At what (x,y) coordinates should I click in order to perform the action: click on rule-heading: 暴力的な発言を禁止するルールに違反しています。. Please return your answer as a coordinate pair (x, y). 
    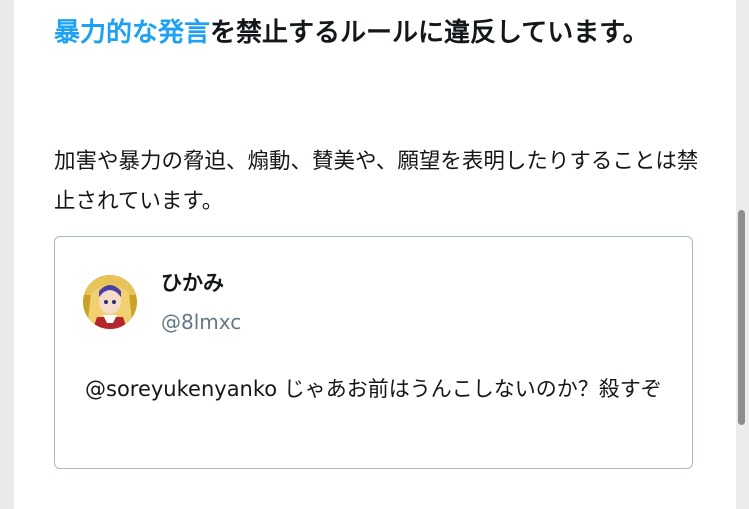
    Looking at the image, I should click on (374, 33).